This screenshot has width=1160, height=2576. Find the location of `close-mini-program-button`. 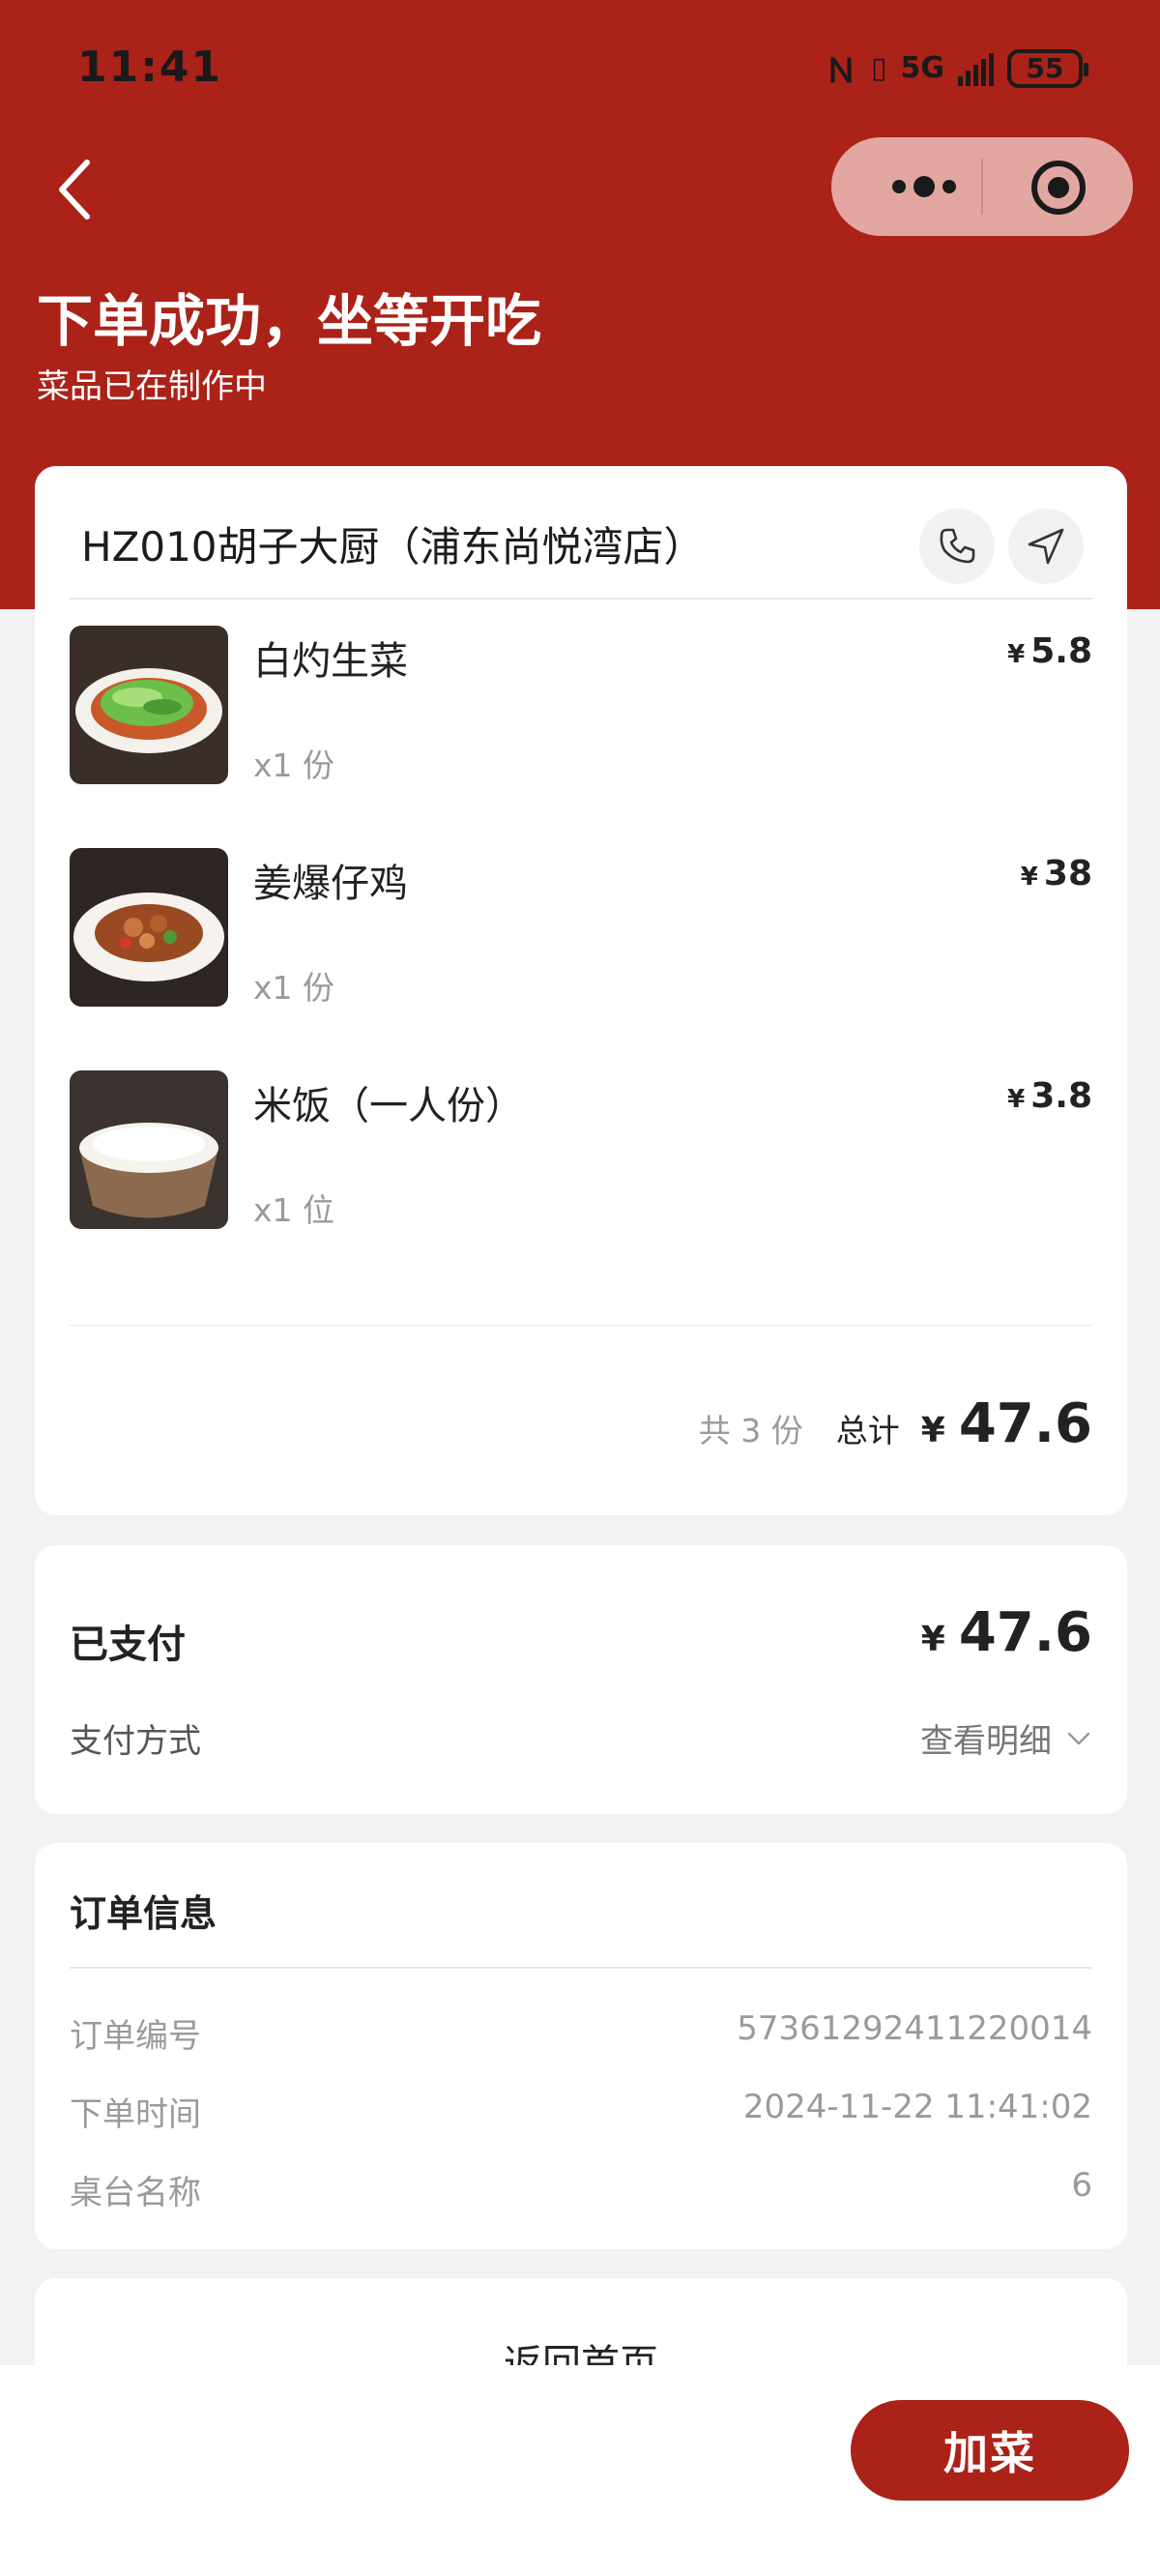

close-mini-program-button is located at coordinates (1059, 188).